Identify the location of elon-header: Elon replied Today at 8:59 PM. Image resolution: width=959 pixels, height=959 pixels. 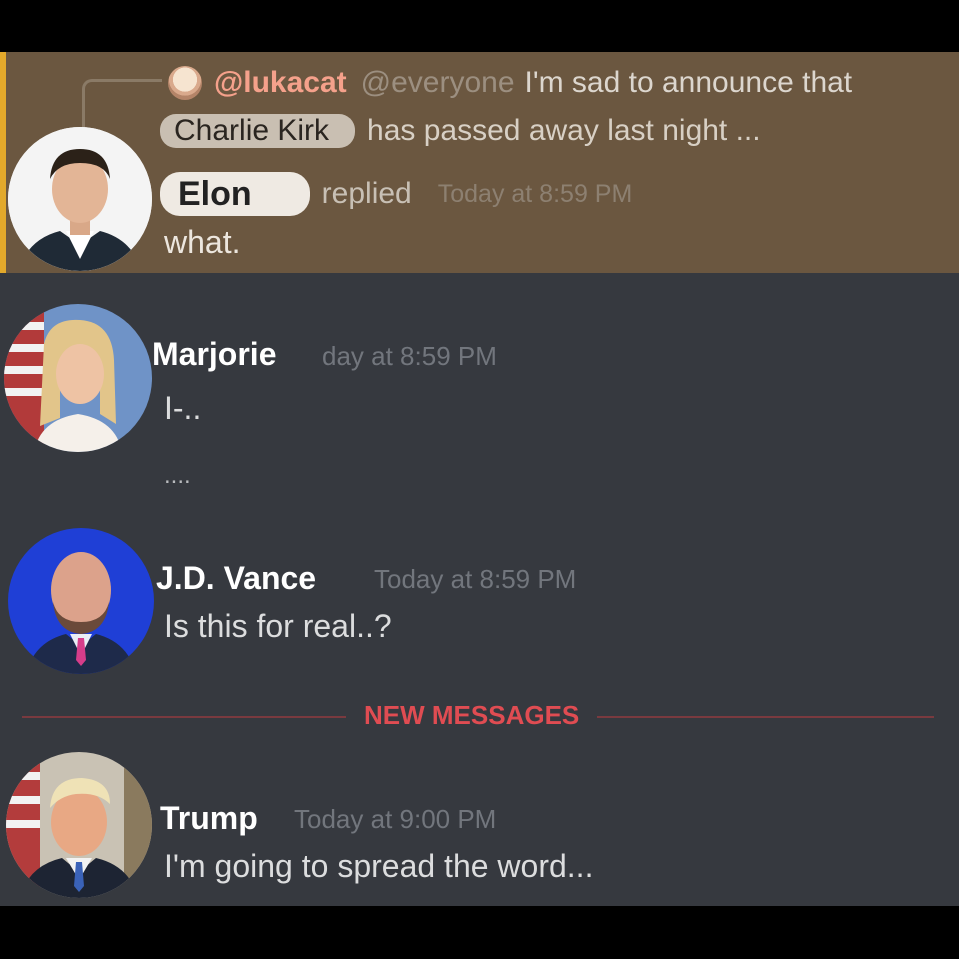
(396, 194).